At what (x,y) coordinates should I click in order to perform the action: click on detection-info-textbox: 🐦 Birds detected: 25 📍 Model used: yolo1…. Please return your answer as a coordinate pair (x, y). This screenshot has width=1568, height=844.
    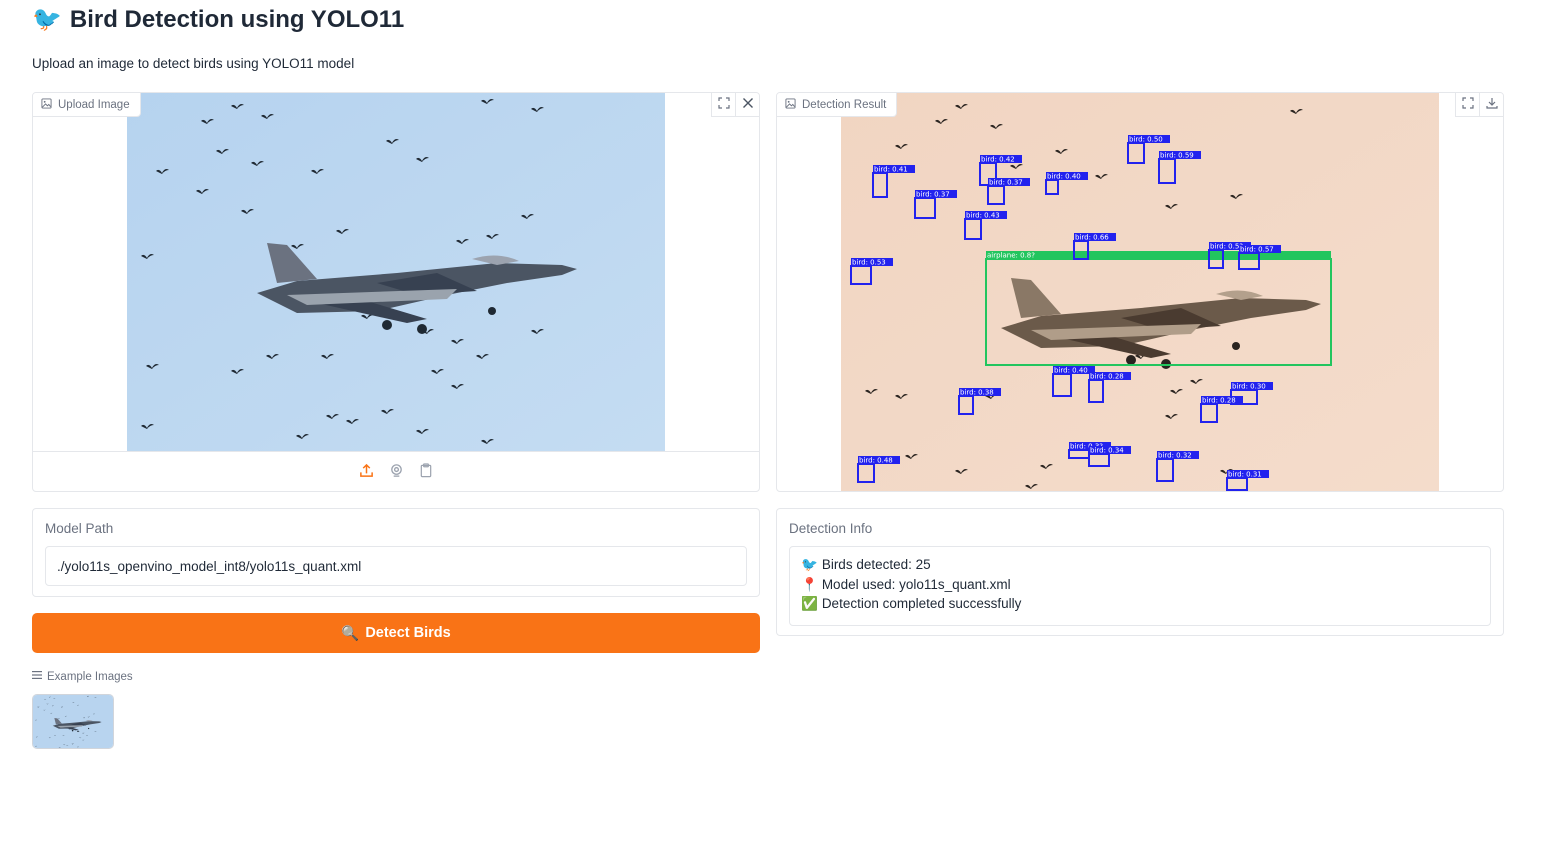
    Looking at the image, I should click on (1140, 586).